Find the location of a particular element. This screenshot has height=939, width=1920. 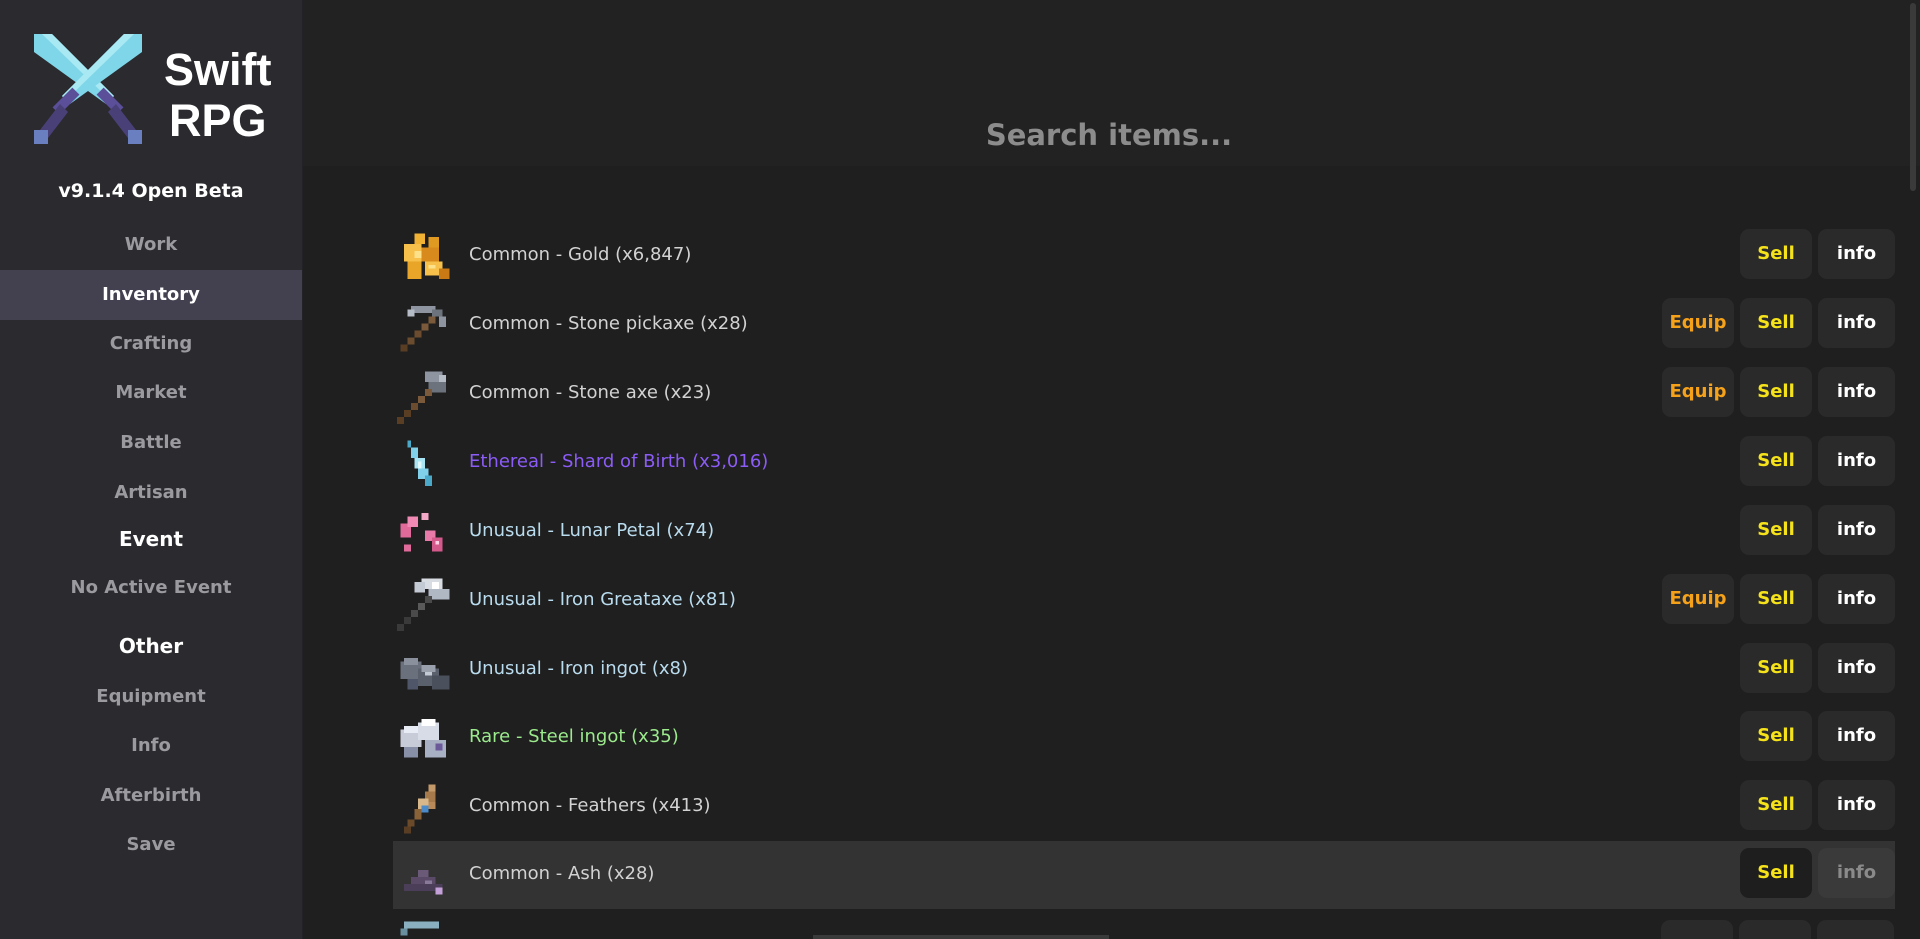

inventory-row: Unusual - Iron ingot (x8) Sell info is located at coordinates (1144, 670).